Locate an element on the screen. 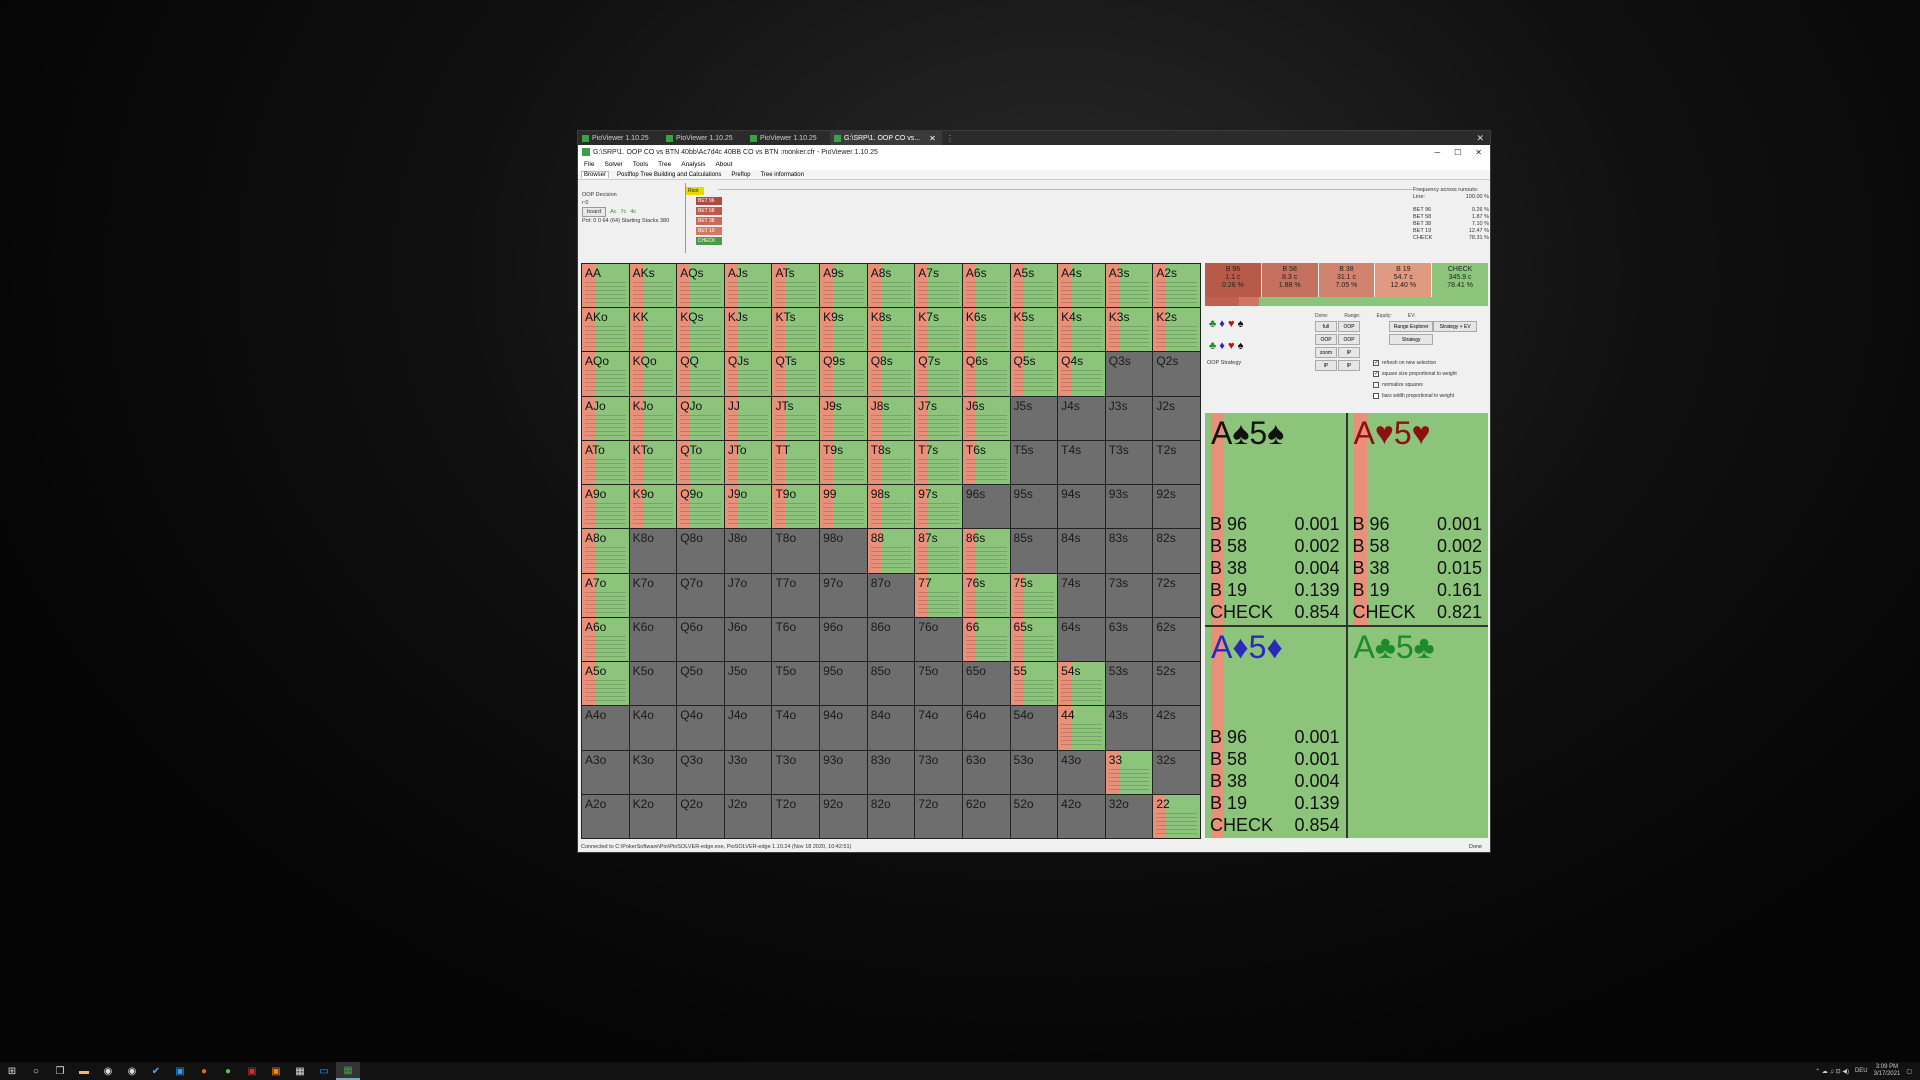  hand-cell: 62o is located at coordinates (986, 816).